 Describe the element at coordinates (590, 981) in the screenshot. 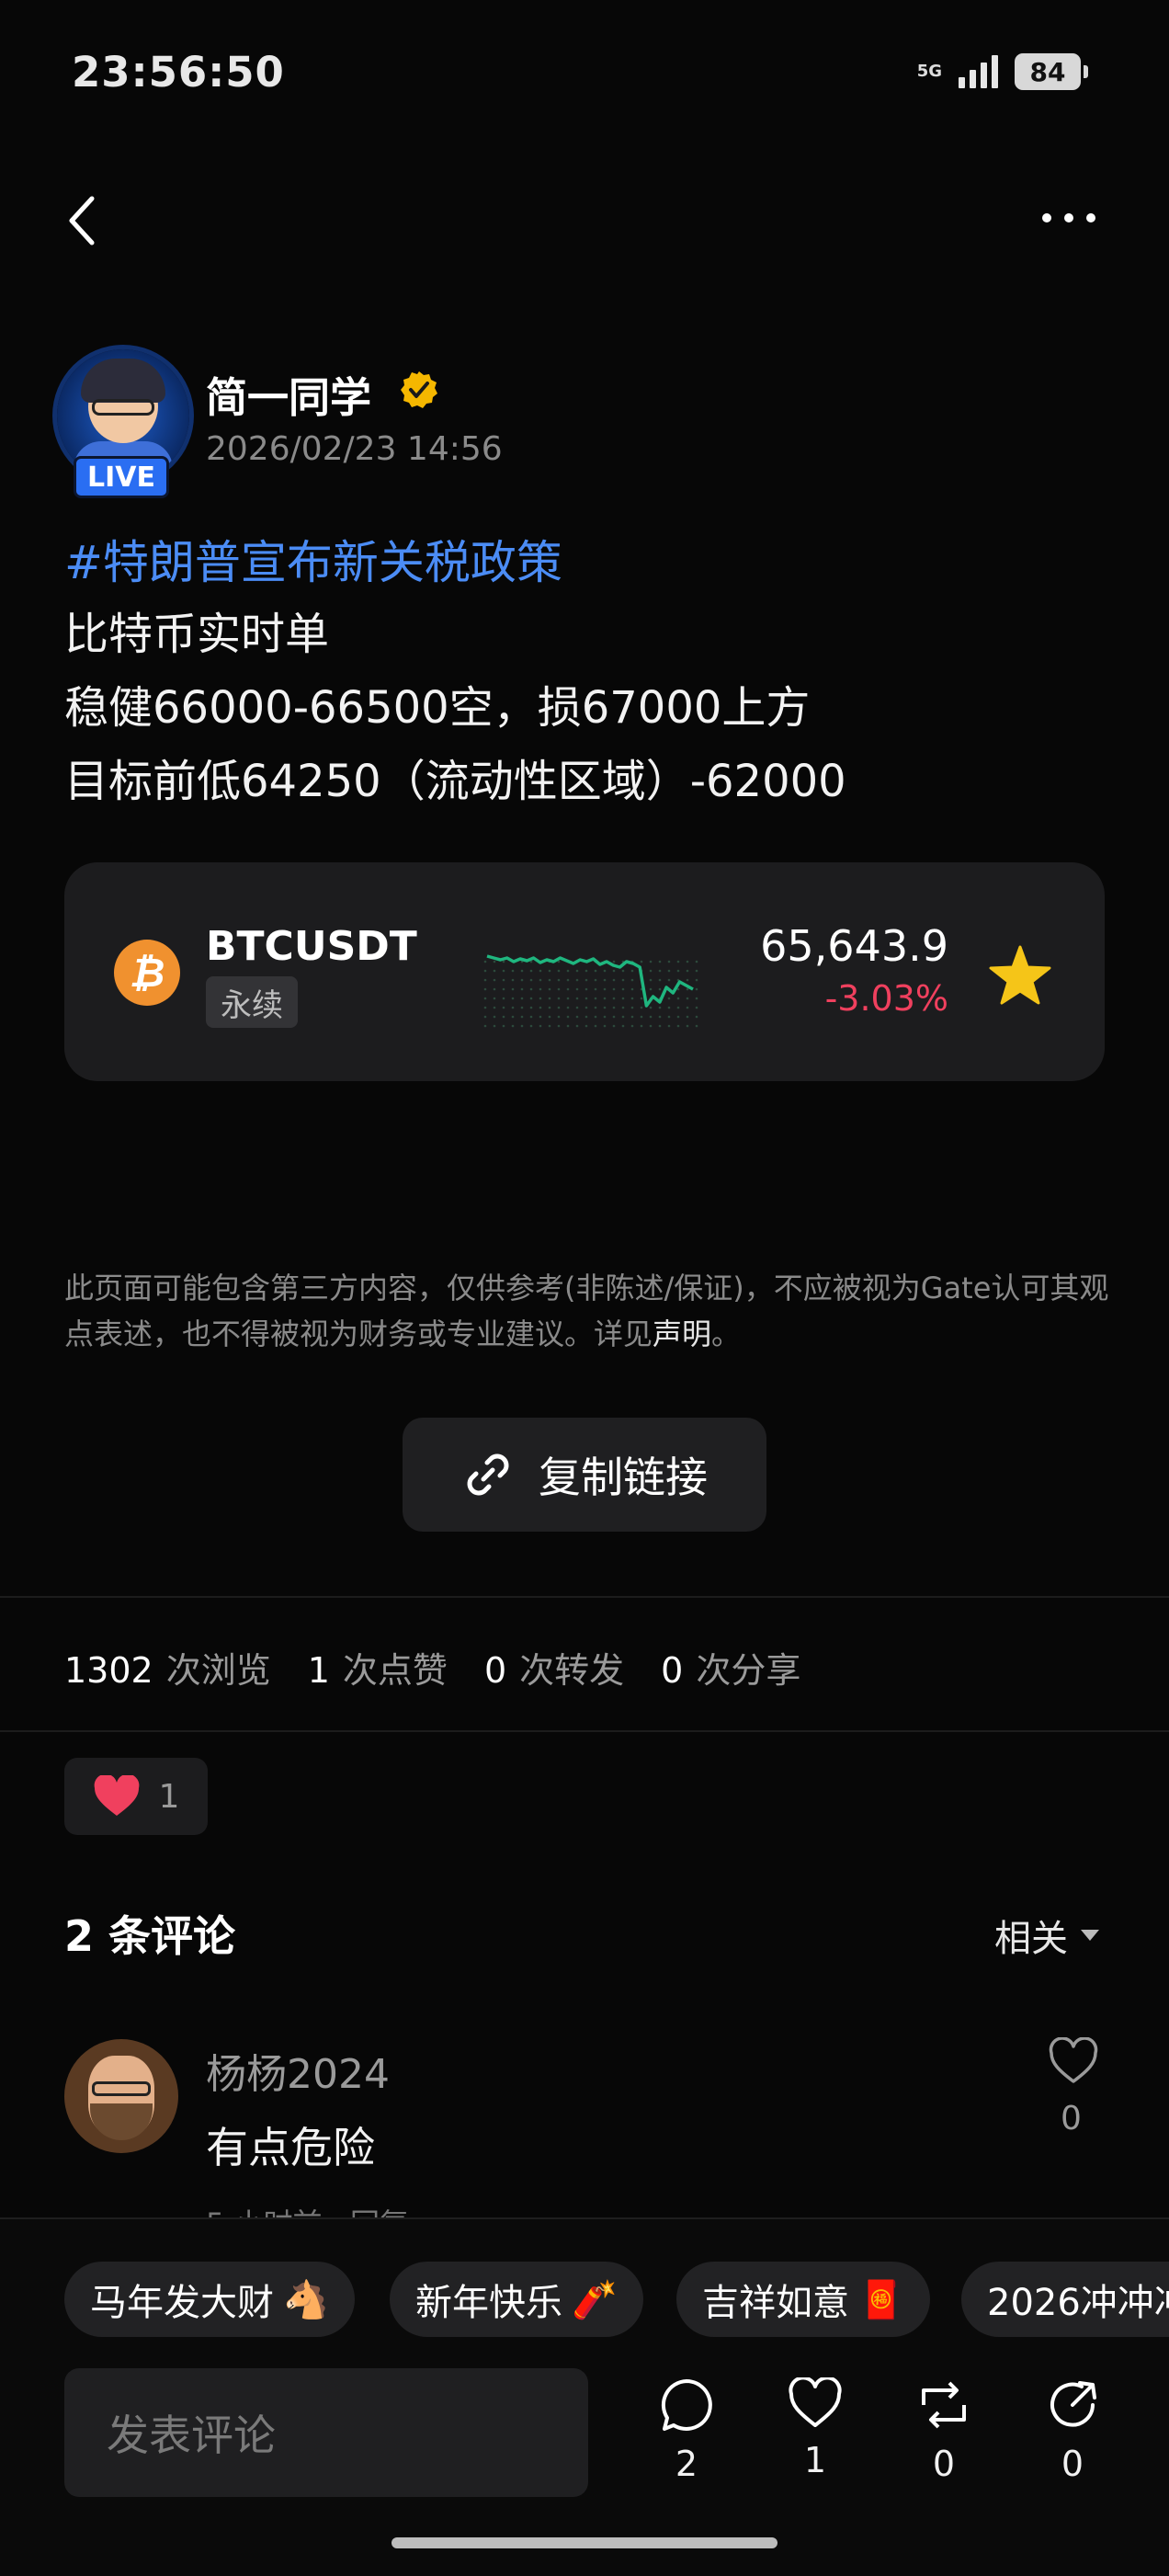

I see `sparkline-line` at that location.